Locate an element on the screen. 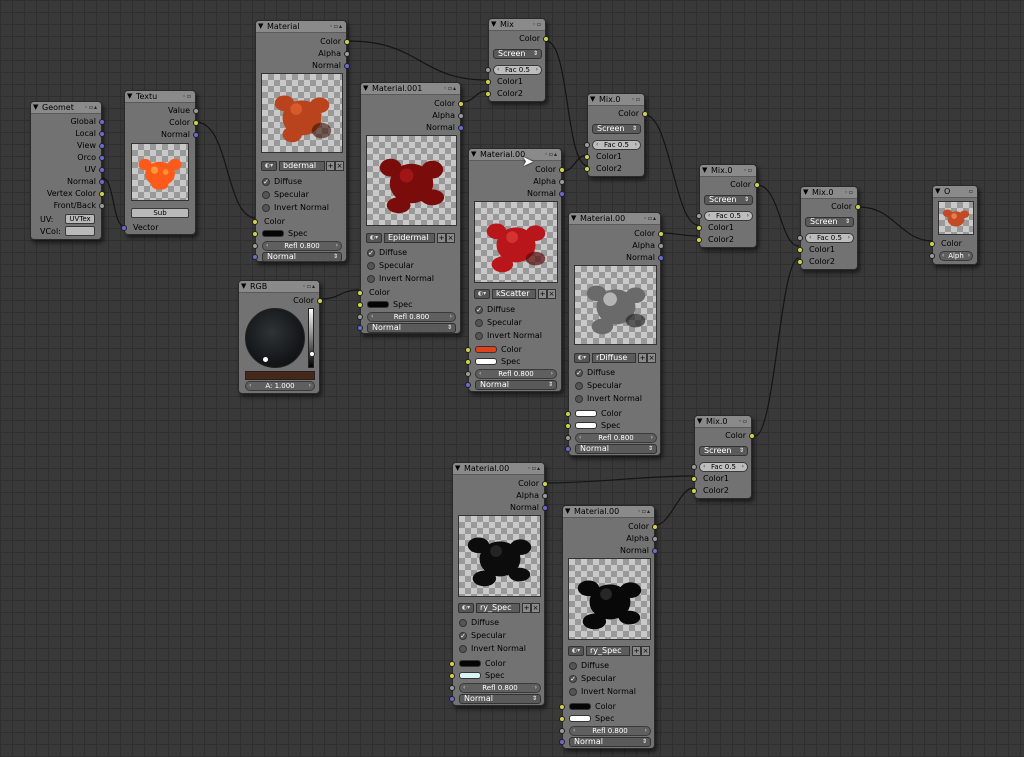  node-header: ▼ Mix ◦▫ is located at coordinates (517, 25).